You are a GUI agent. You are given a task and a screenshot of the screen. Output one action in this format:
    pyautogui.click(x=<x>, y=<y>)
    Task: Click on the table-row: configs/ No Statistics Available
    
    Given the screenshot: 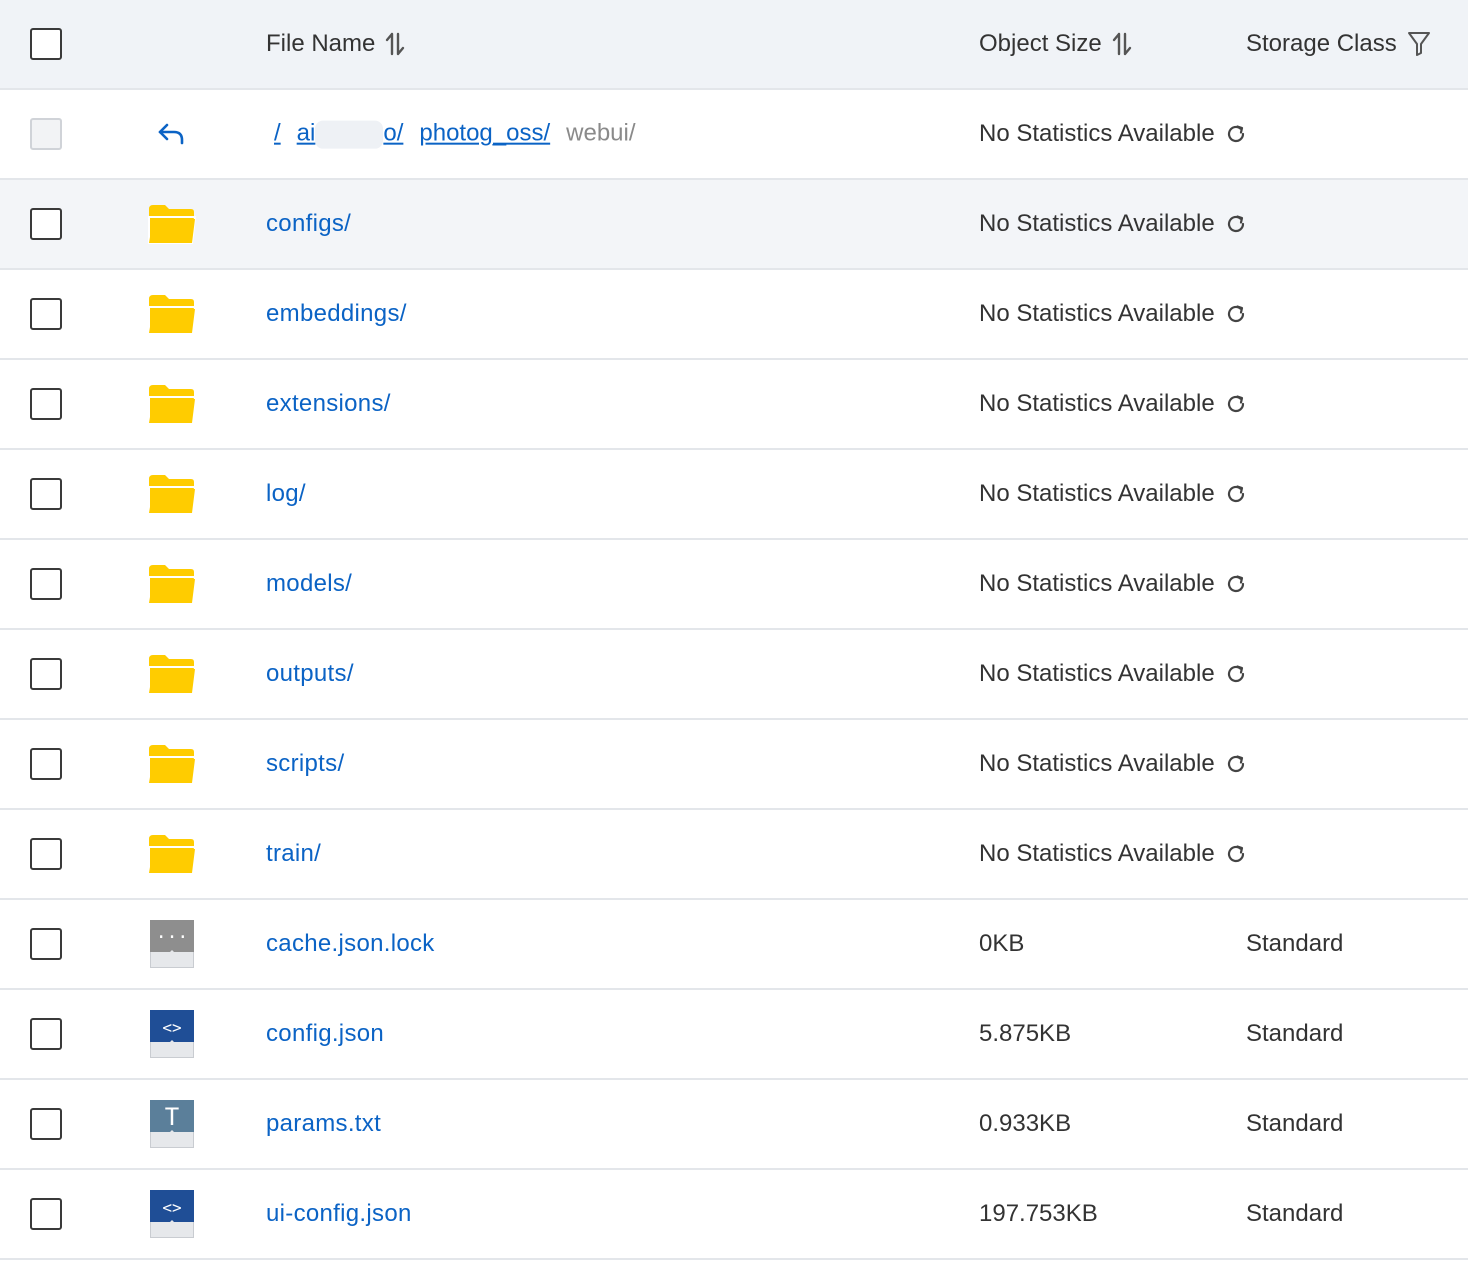 What is the action you would take?
    pyautogui.click(x=734, y=225)
    